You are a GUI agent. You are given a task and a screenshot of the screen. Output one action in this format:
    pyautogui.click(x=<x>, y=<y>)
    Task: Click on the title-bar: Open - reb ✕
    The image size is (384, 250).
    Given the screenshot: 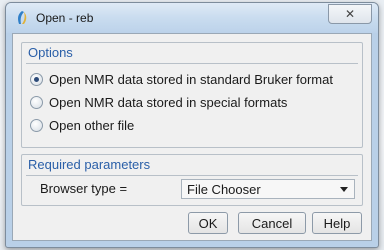 What is the action you would take?
    pyautogui.click(x=192, y=18)
    